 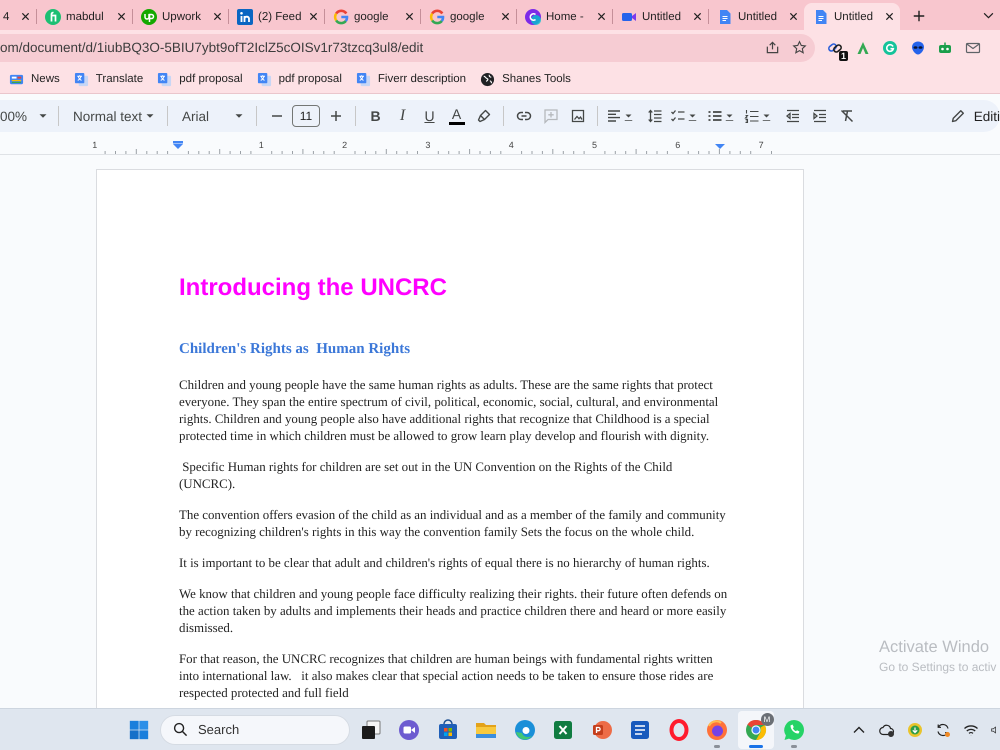 What do you see at coordinates (26, 116) in the screenshot?
I see `zoom-dropdown: 00%` at bounding box center [26, 116].